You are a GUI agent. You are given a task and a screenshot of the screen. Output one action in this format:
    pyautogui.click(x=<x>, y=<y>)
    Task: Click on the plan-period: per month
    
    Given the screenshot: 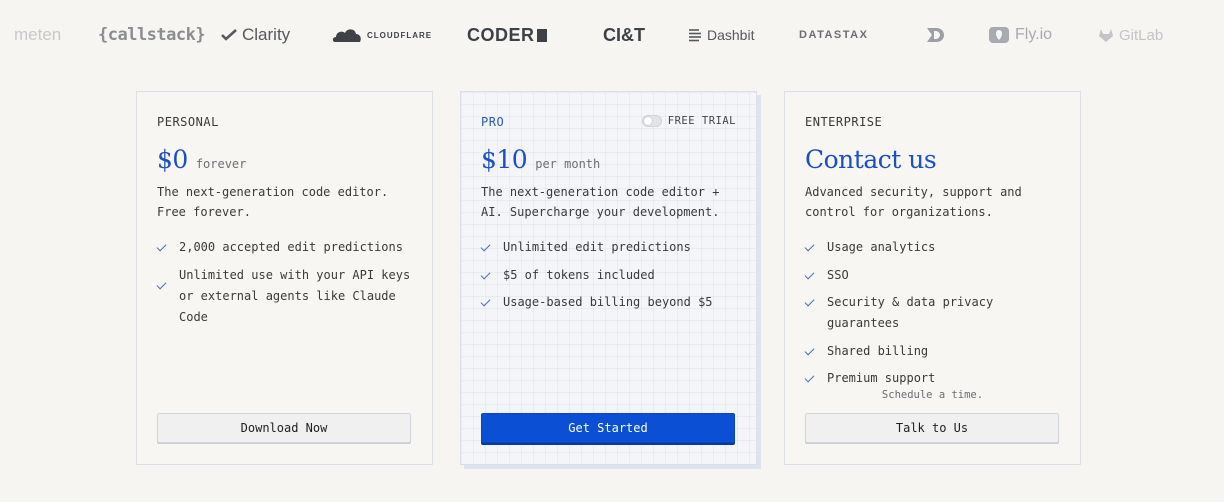 What is the action you would take?
    pyautogui.click(x=568, y=164)
    